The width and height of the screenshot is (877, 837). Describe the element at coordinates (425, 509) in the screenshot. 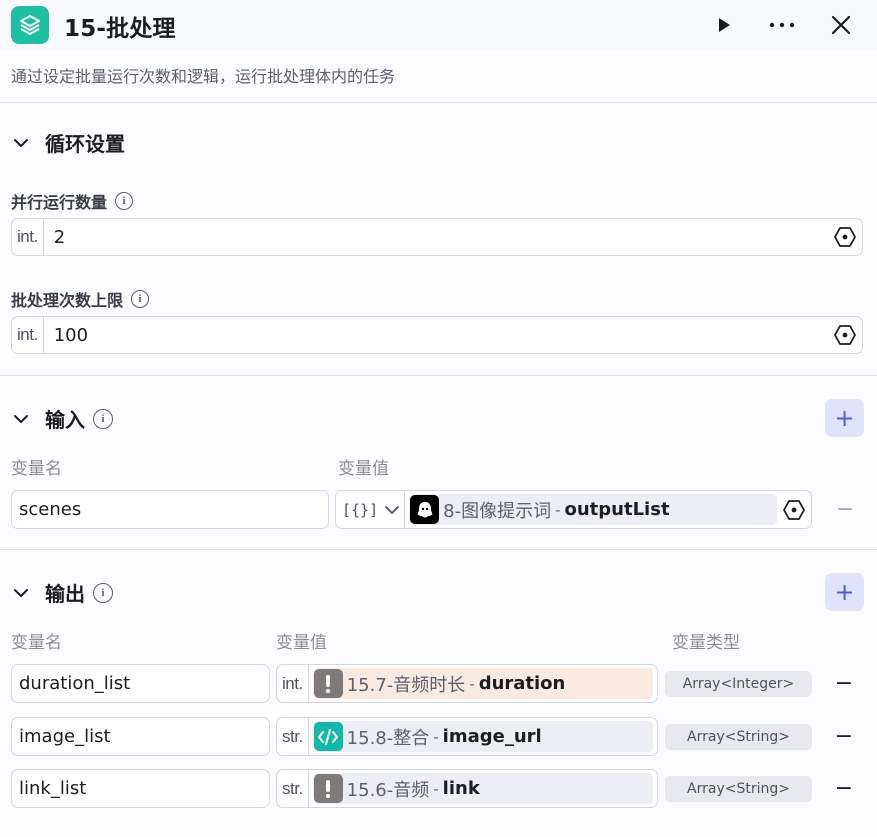

I see `ghost-icon` at that location.